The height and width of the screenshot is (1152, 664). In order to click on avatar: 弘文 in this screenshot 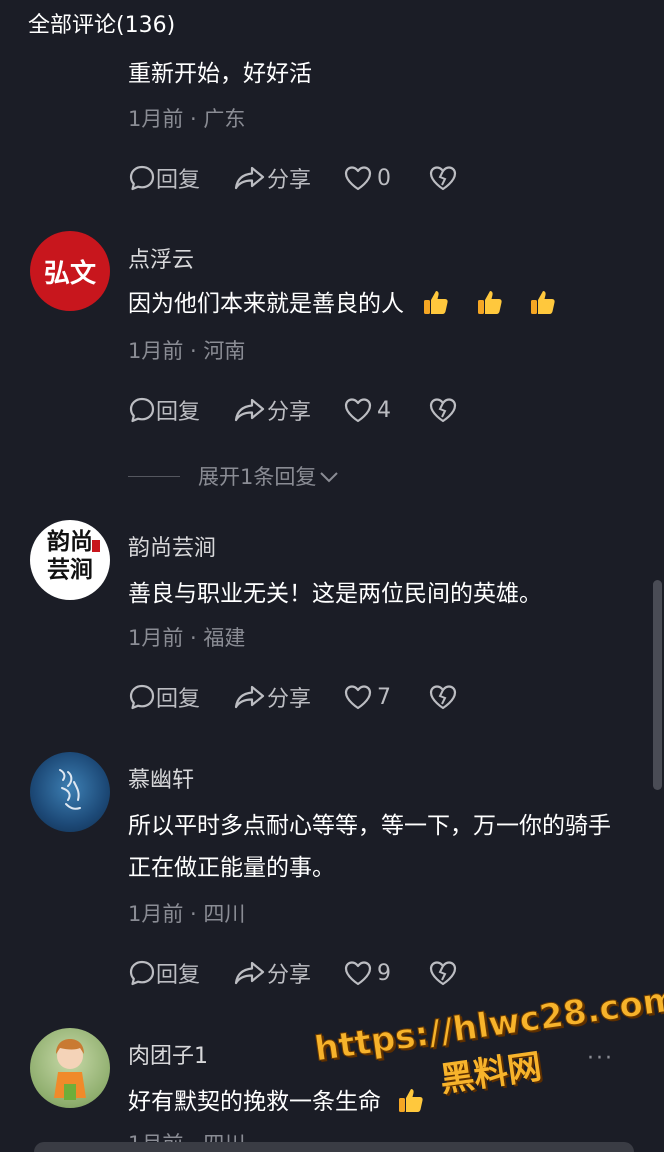, I will do `click(70, 271)`.